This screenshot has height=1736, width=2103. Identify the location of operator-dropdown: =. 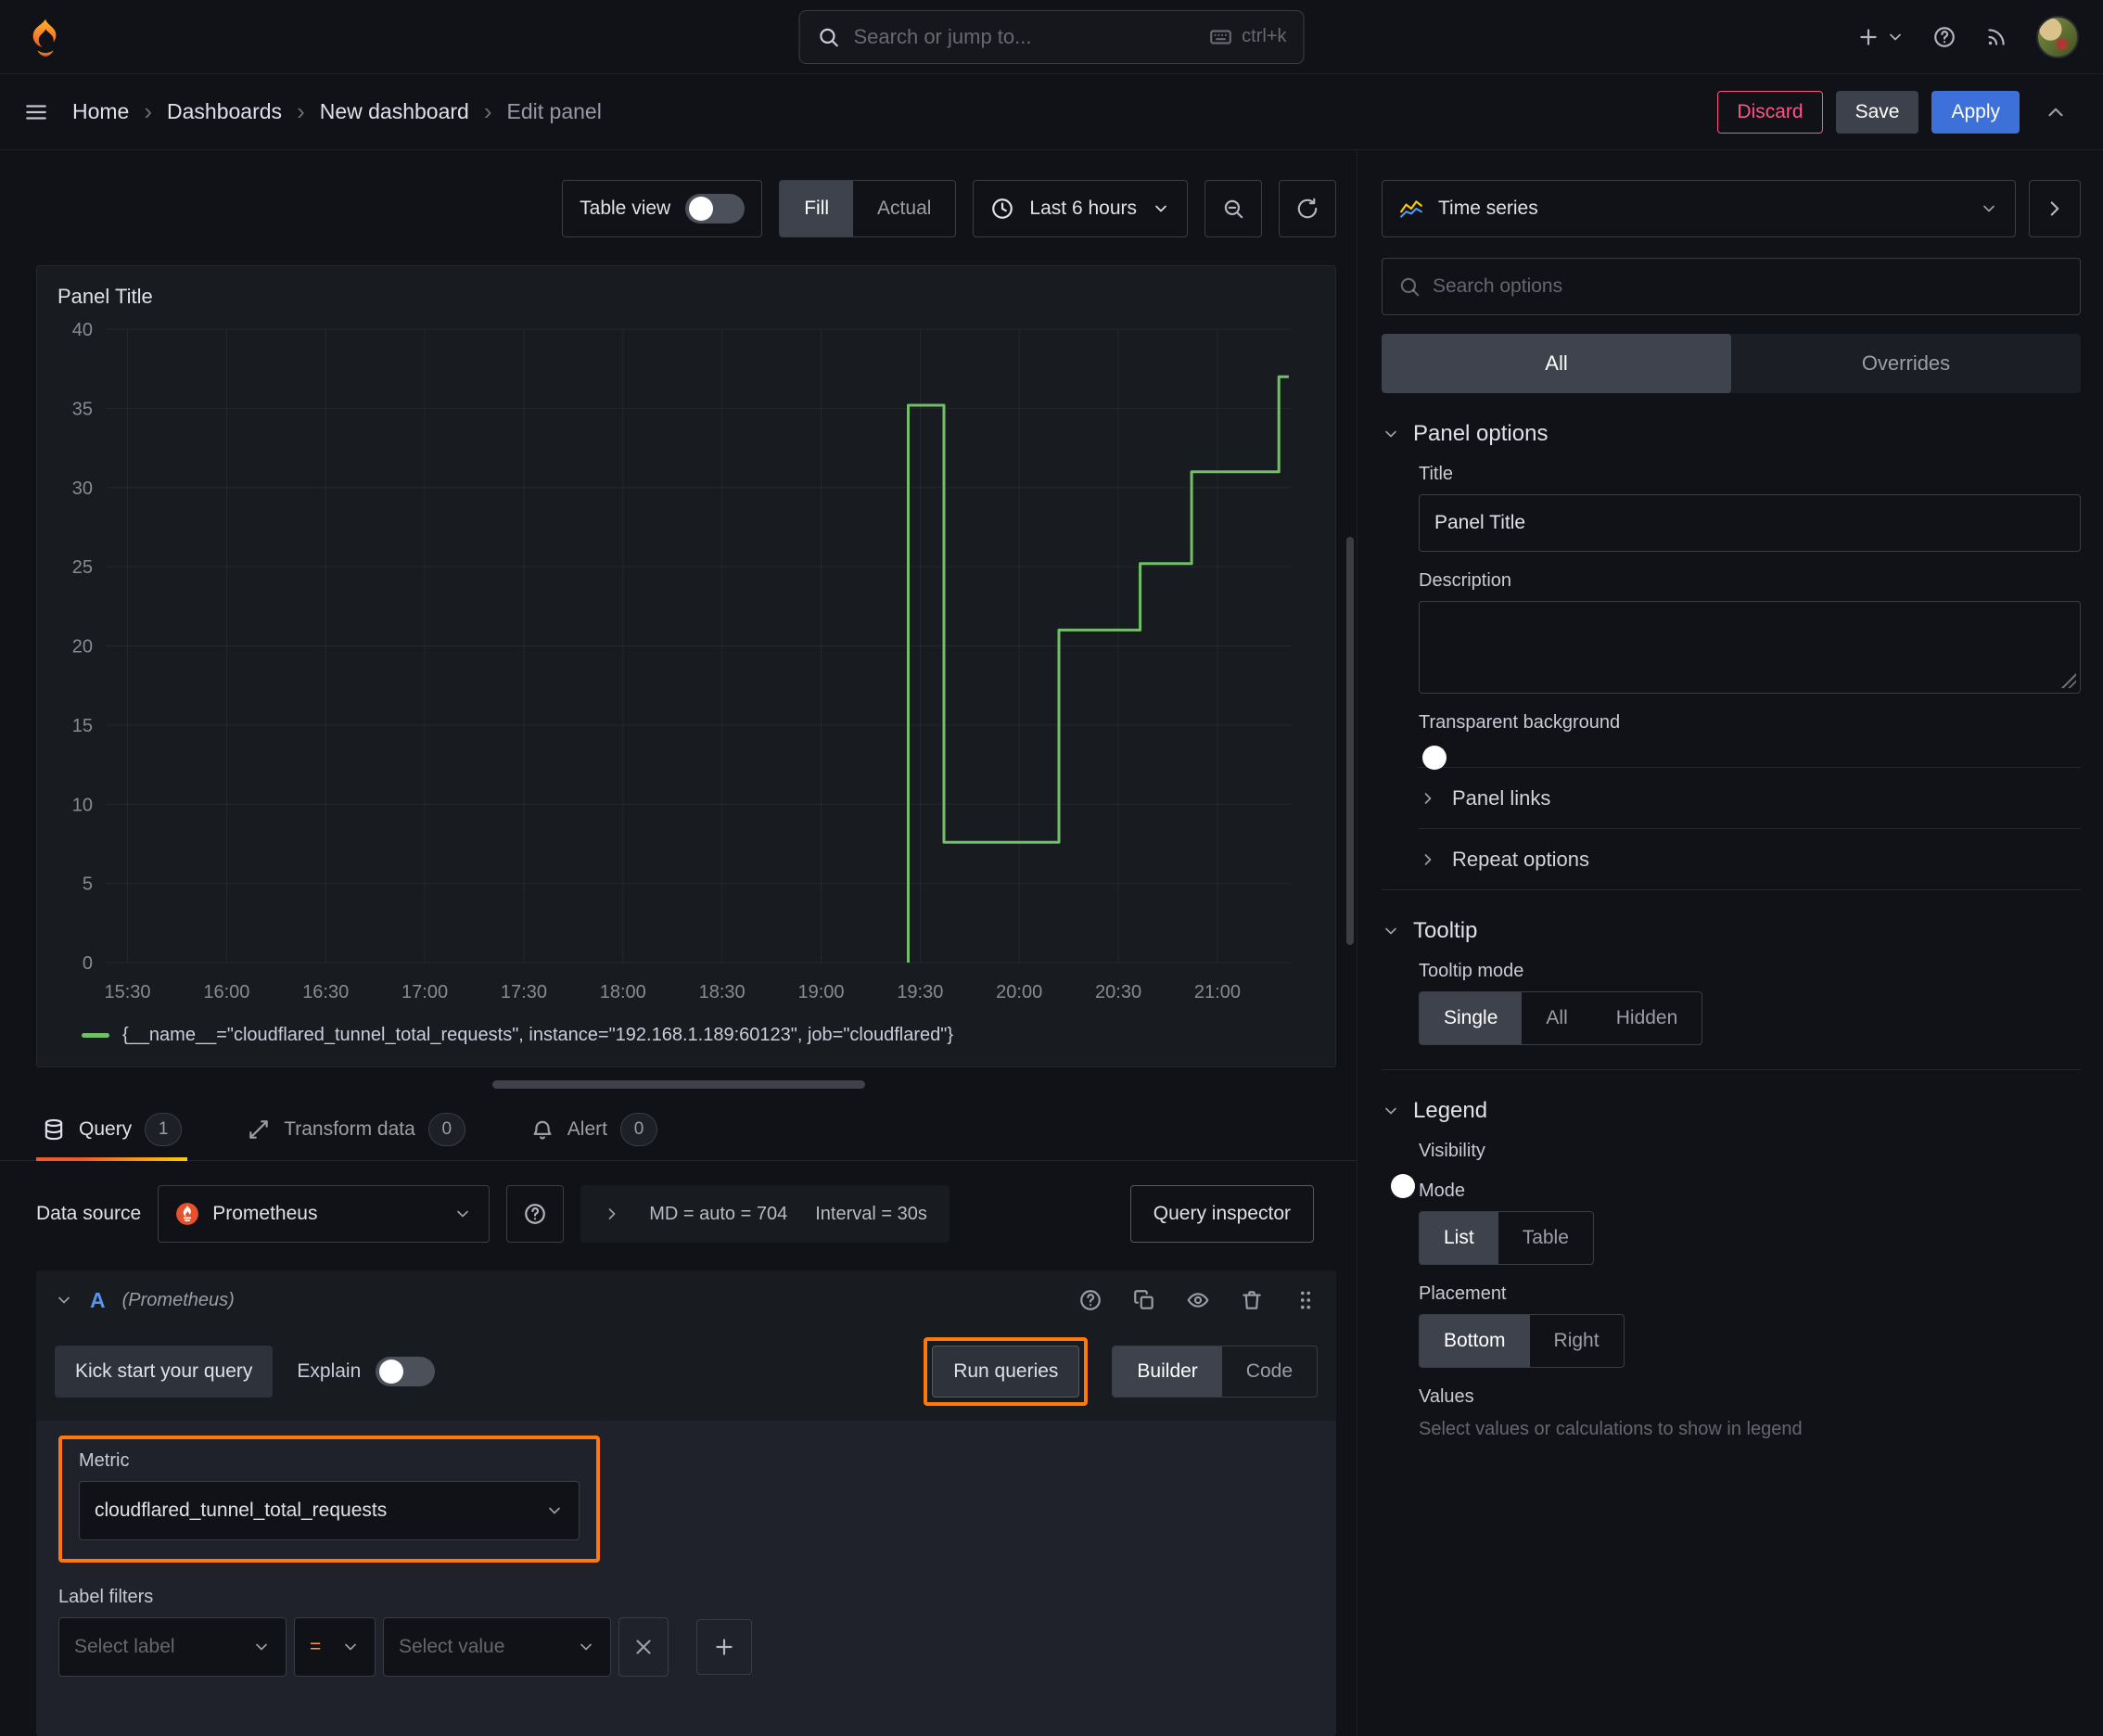
(335, 1647).